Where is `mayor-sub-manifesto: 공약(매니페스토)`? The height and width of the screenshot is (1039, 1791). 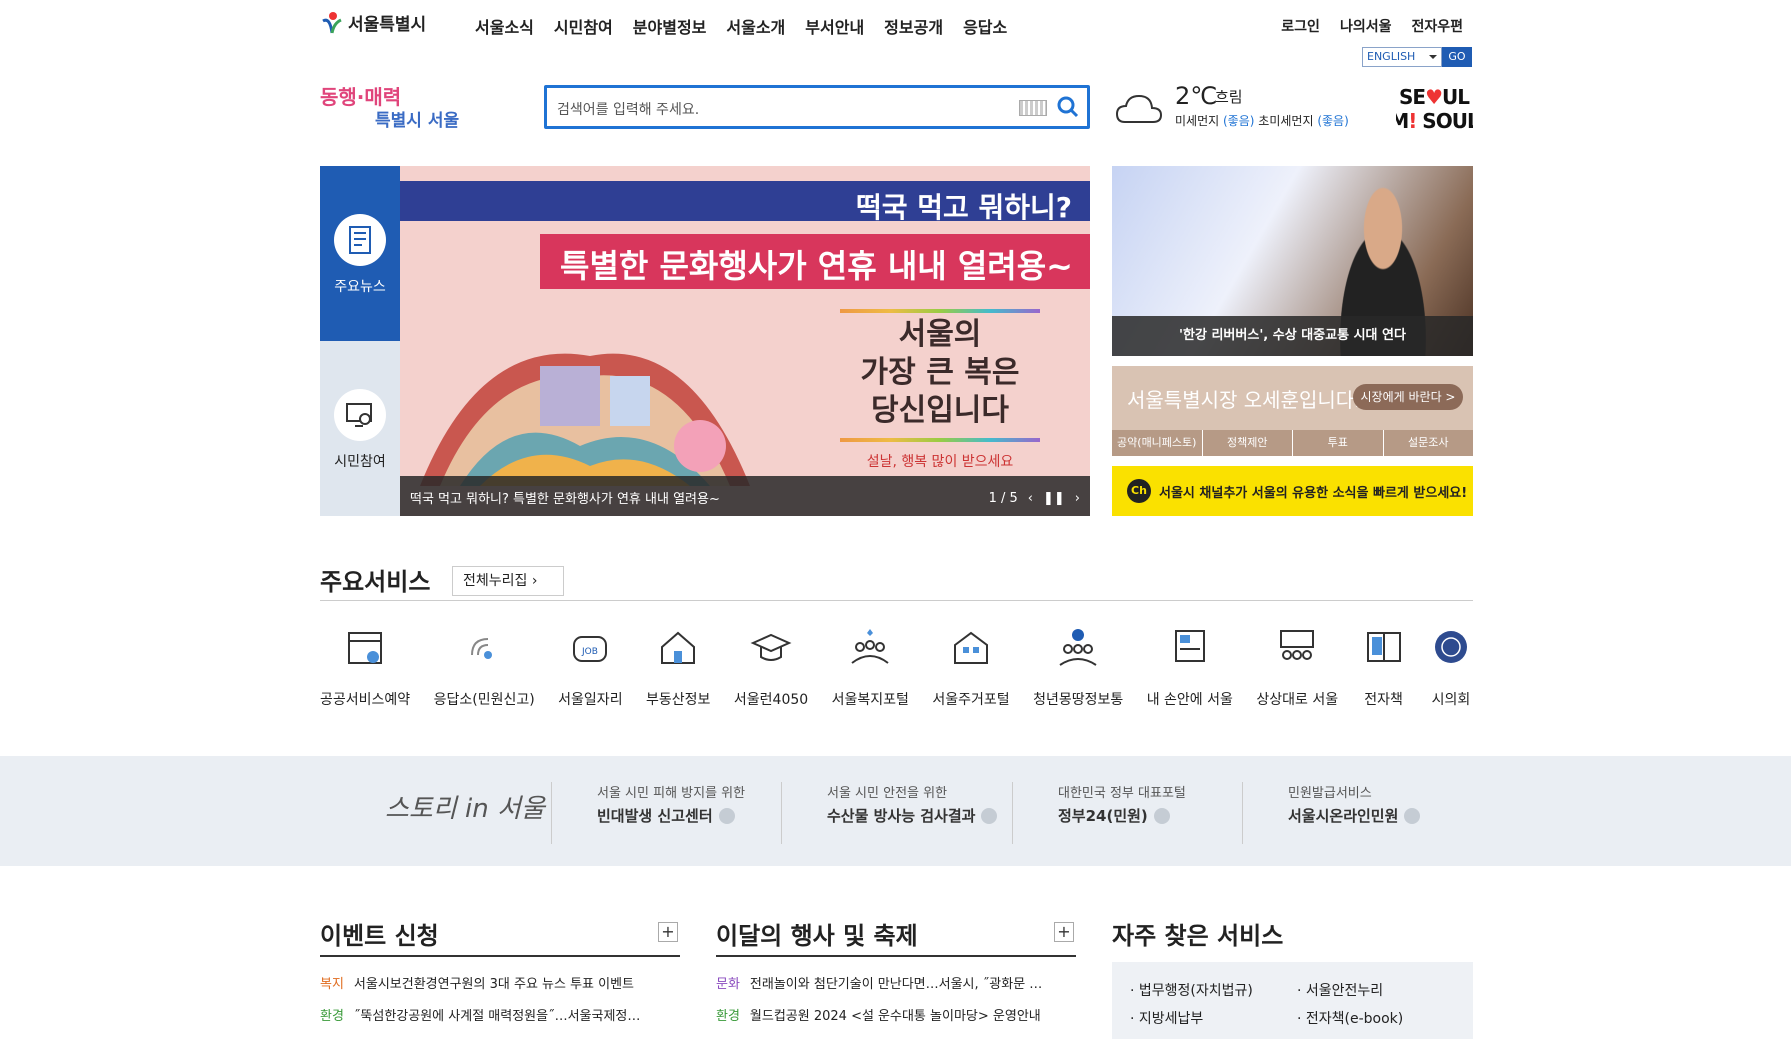
mayor-sub-manifesto: 공약(매니페스토) is located at coordinates (1157, 443).